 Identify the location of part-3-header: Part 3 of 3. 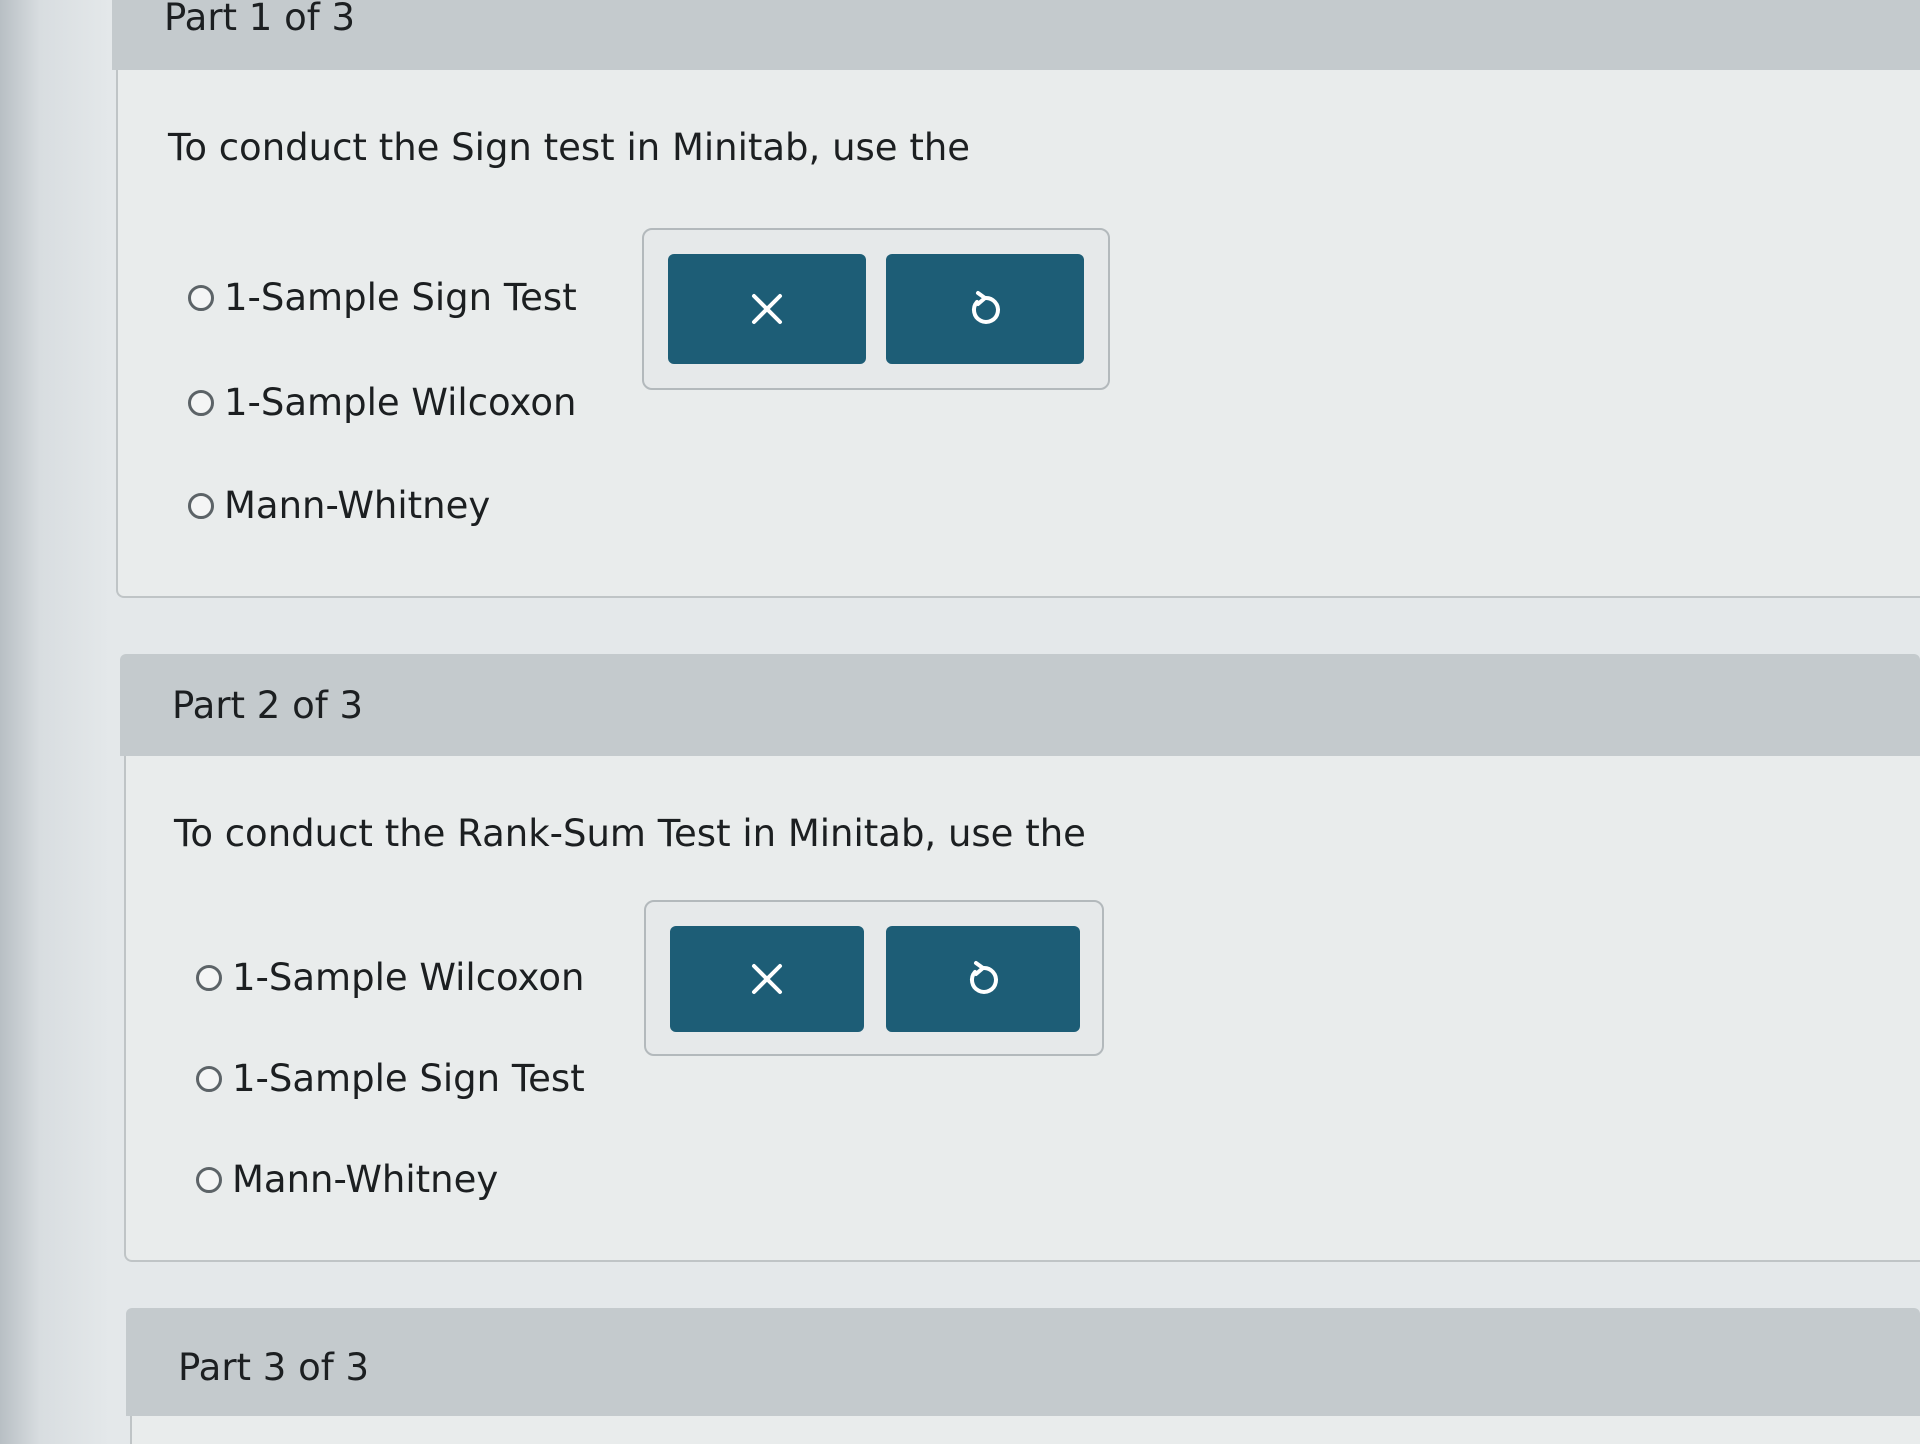
(1023, 1362).